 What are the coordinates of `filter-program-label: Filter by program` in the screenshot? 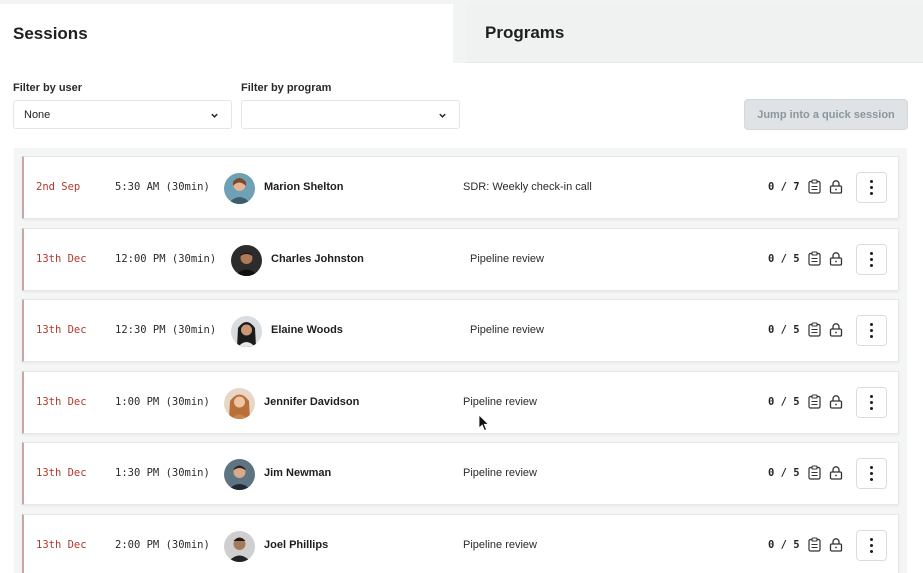 It's located at (286, 88).